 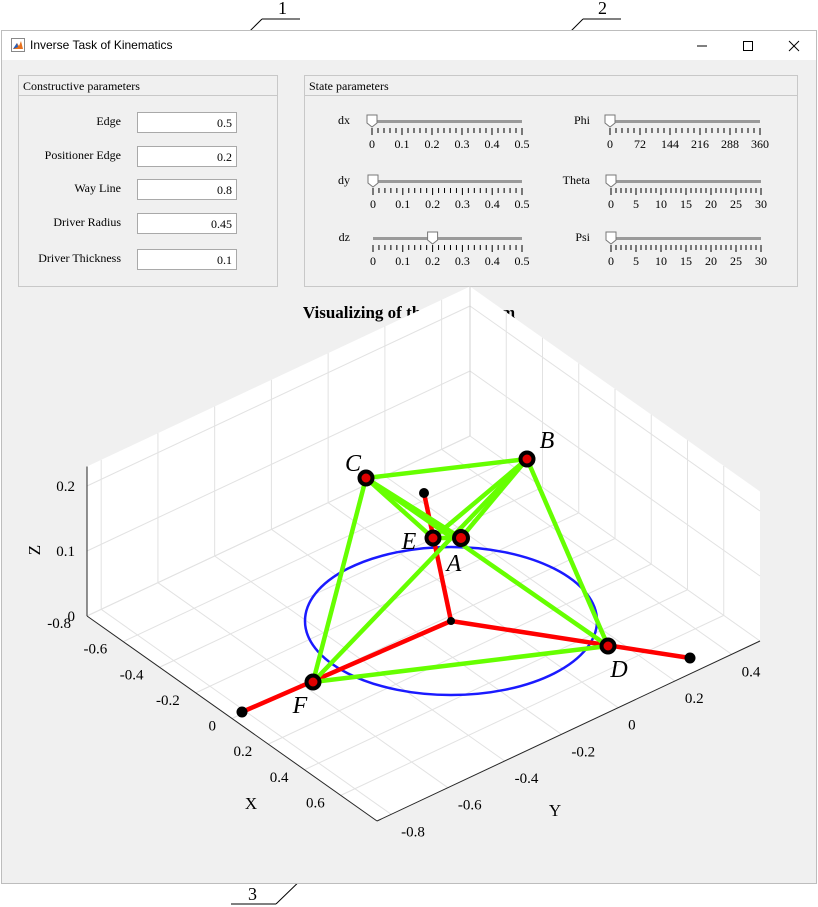 What do you see at coordinates (424, 493) in the screenshot?
I see `joint-e-top` at bounding box center [424, 493].